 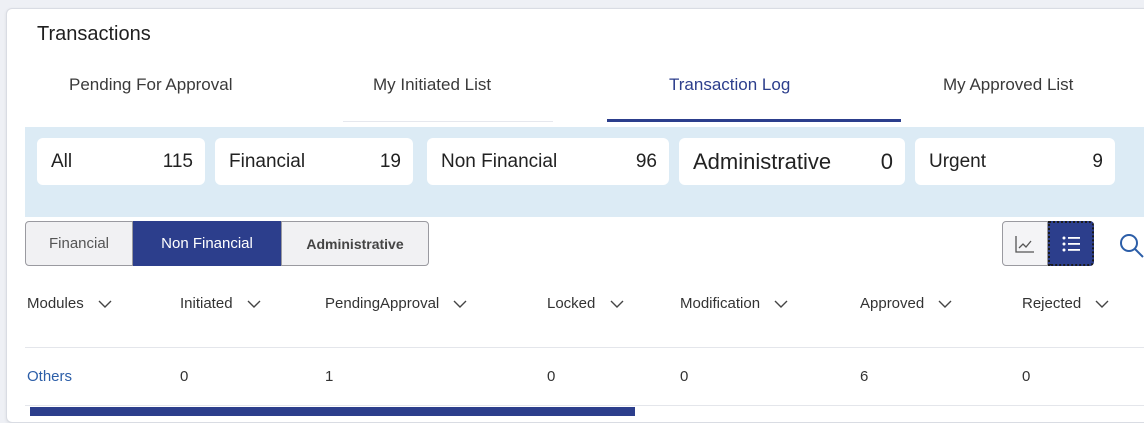 I want to click on summary-chip-non-financial: Non Financial 96, so click(x=548, y=161).